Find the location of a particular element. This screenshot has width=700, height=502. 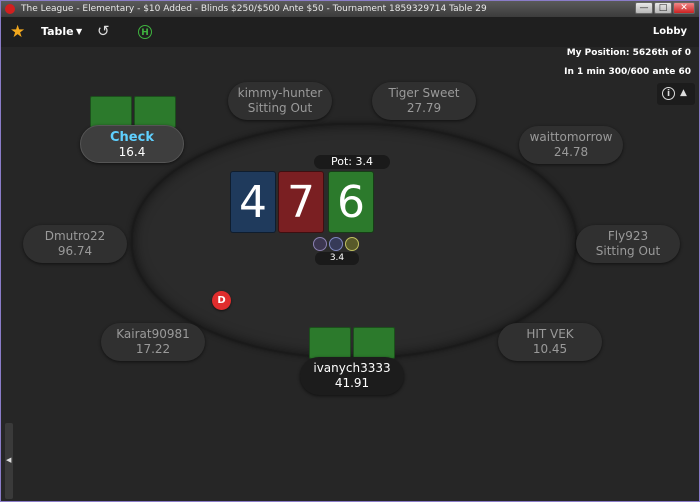

close-button: ✕ is located at coordinates (684, 8).